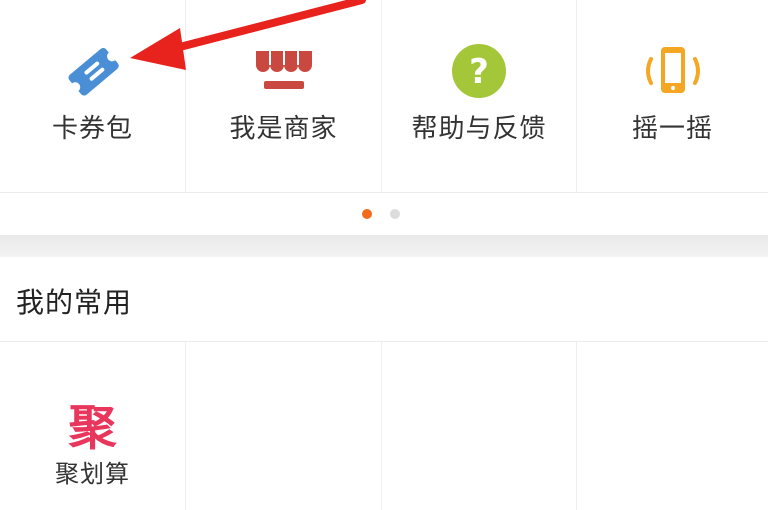 This screenshot has height=510, width=768. I want to click on tool-merchant: 我是商家, so click(284, 96).